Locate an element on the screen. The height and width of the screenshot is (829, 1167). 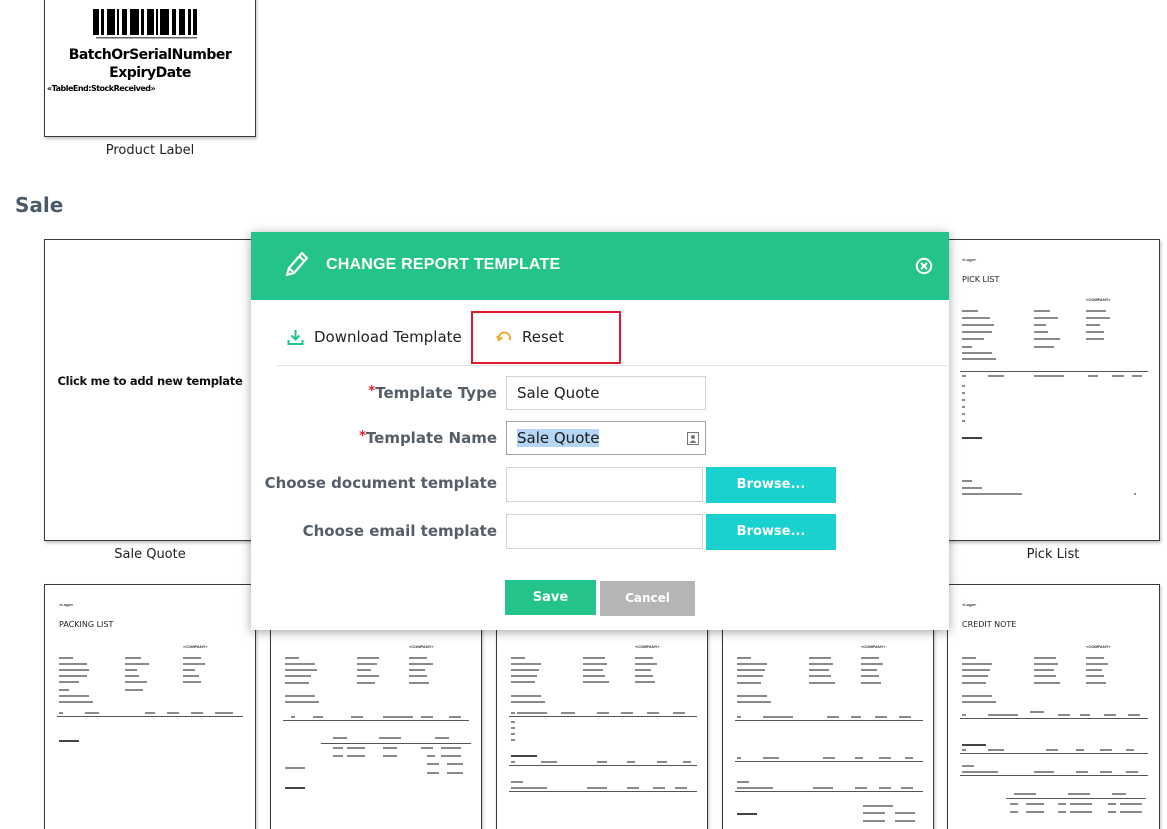
sale-quote-caption: Sale Quote is located at coordinates (150, 554).